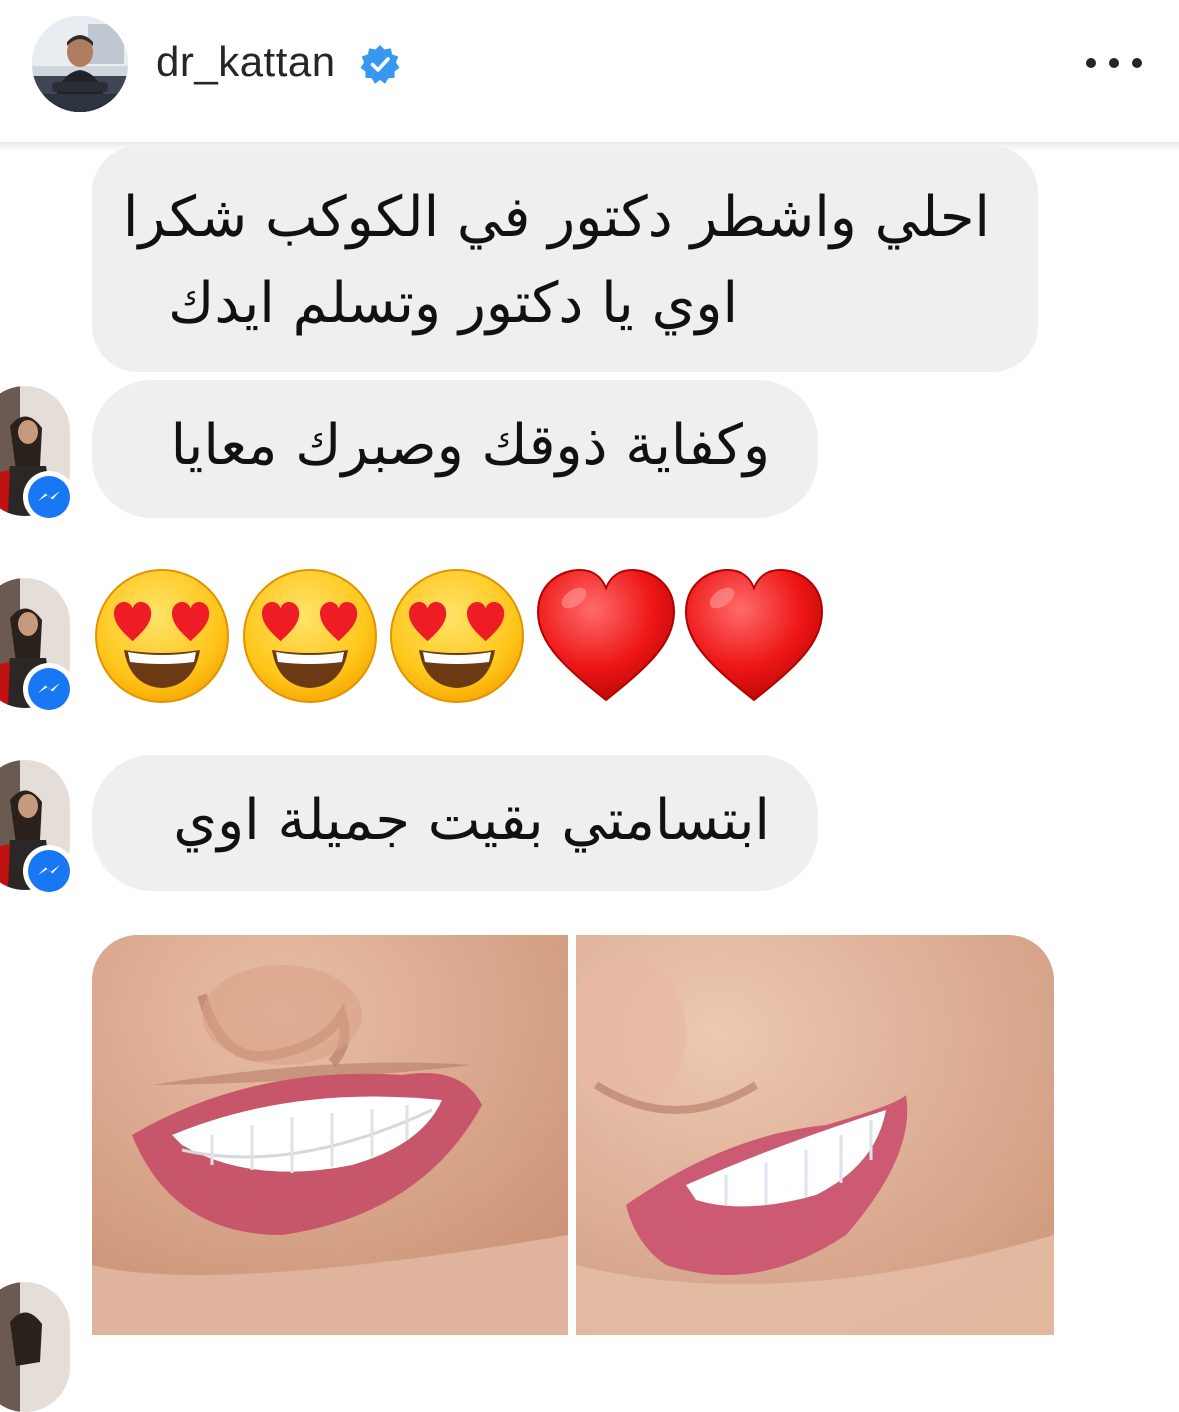 The height and width of the screenshot is (1412, 1179). I want to click on sender-avatar-image, so click(35, 1347).